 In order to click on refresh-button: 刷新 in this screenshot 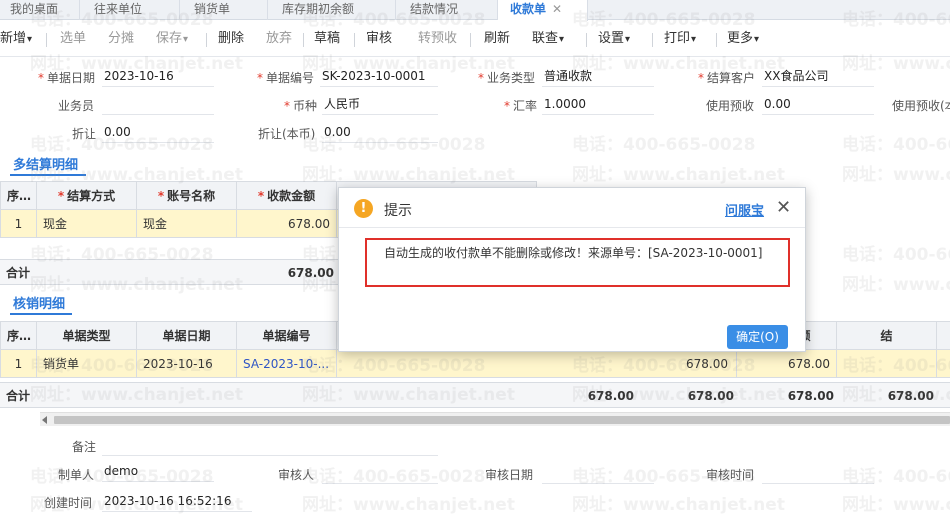, I will do `click(497, 39)`.